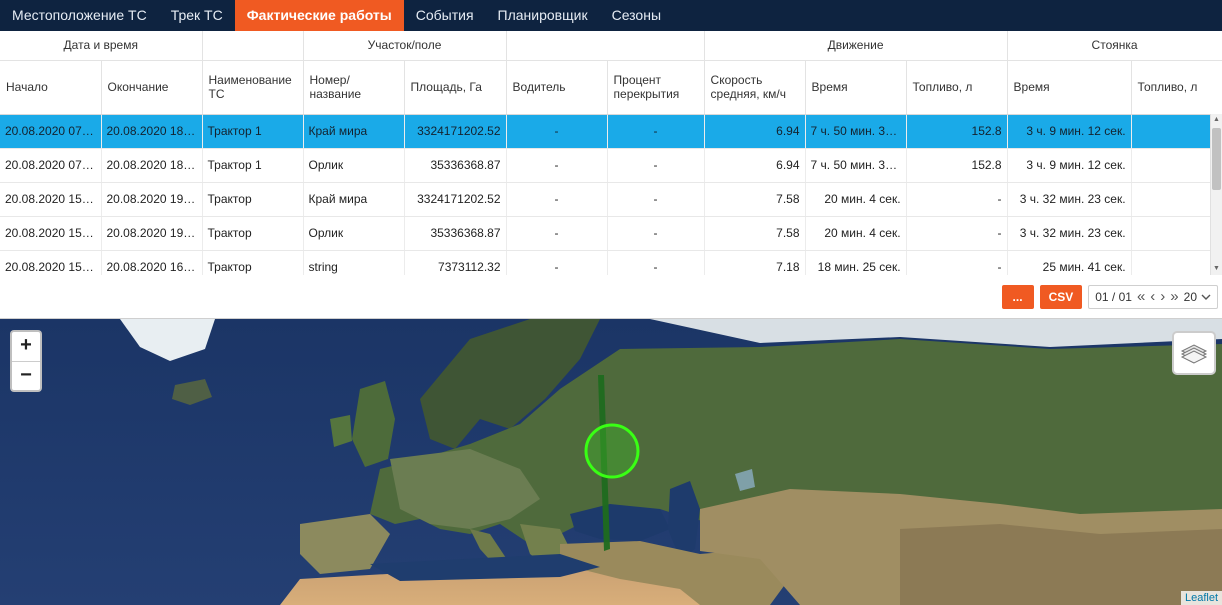 This screenshot has width=1222, height=605. What do you see at coordinates (152, 87) in the screenshot?
I see `col-end: Окончание` at bounding box center [152, 87].